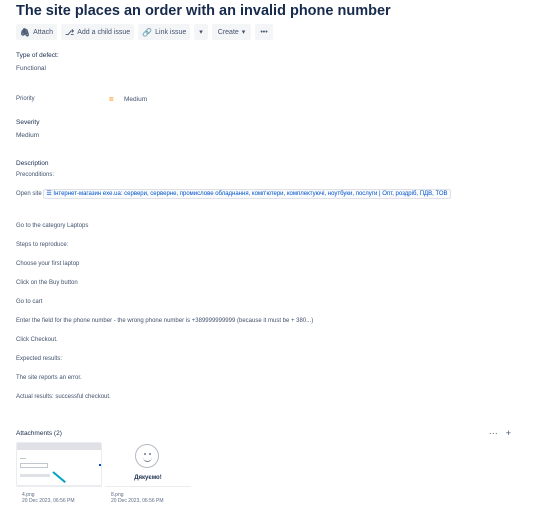 The height and width of the screenshot is (524, 539). What do you see at coordinates (148, 478) in the screenshot?
I see `attachment-caption: Дякуємо!` at bounding box center [148, 478].